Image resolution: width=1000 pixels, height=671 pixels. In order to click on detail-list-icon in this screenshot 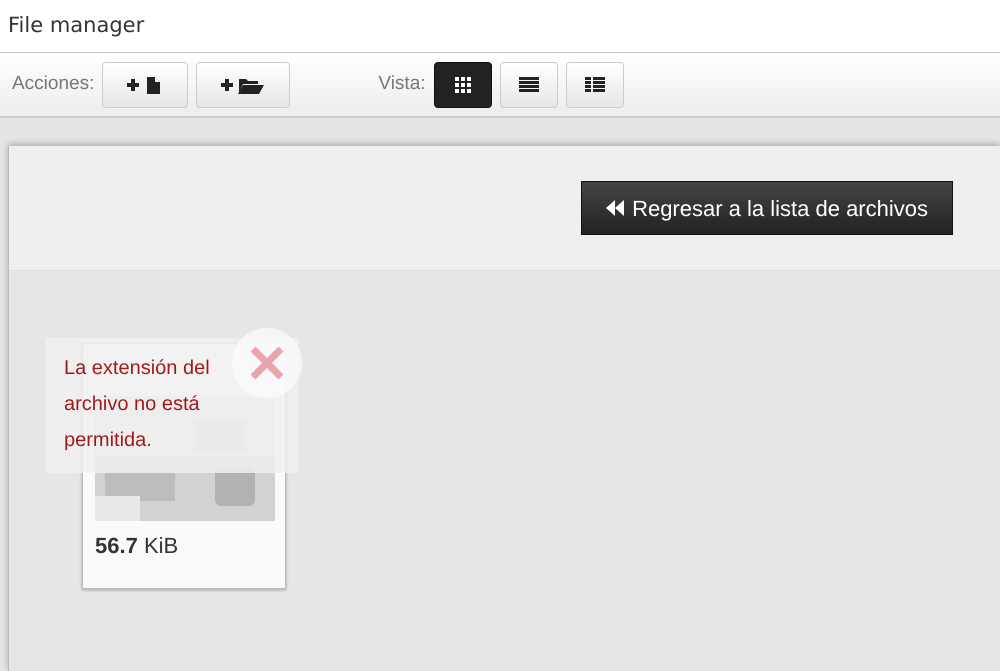, I will do `click(594, 84)`.